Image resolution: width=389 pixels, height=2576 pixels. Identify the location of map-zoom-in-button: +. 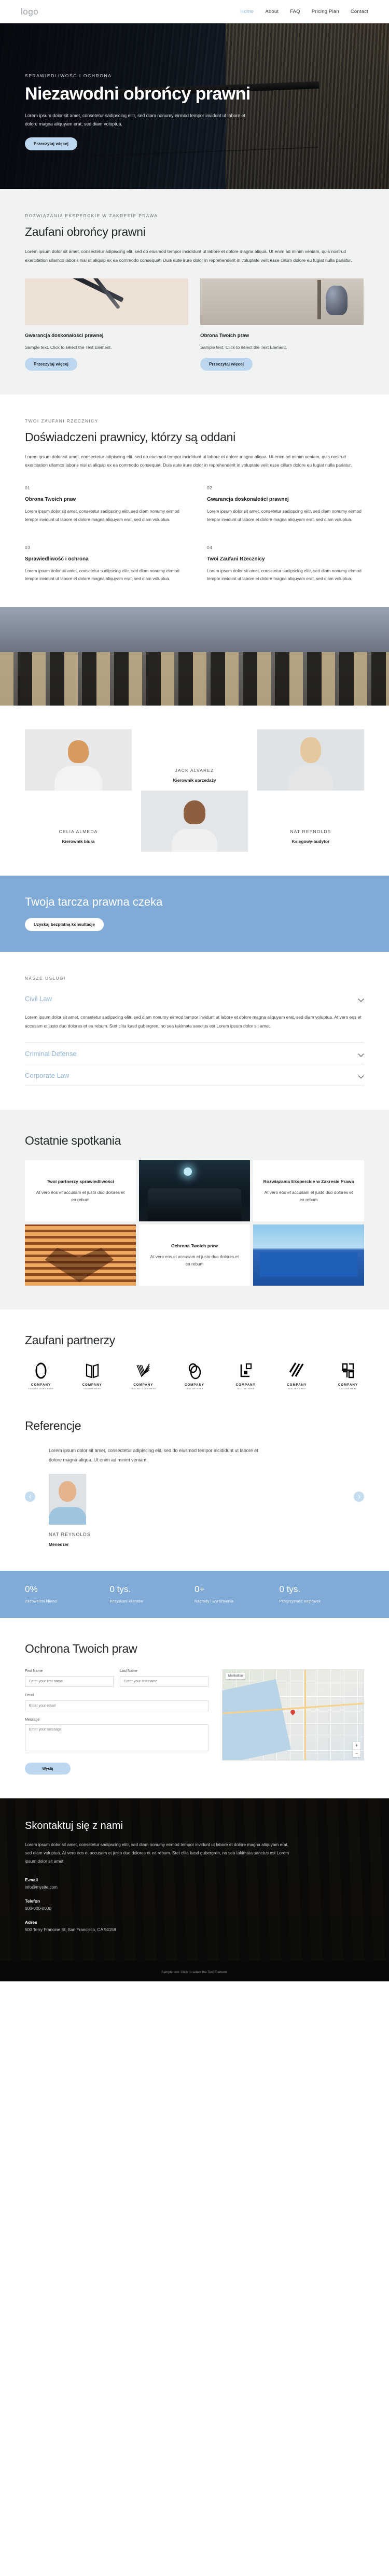
(356, 1746).